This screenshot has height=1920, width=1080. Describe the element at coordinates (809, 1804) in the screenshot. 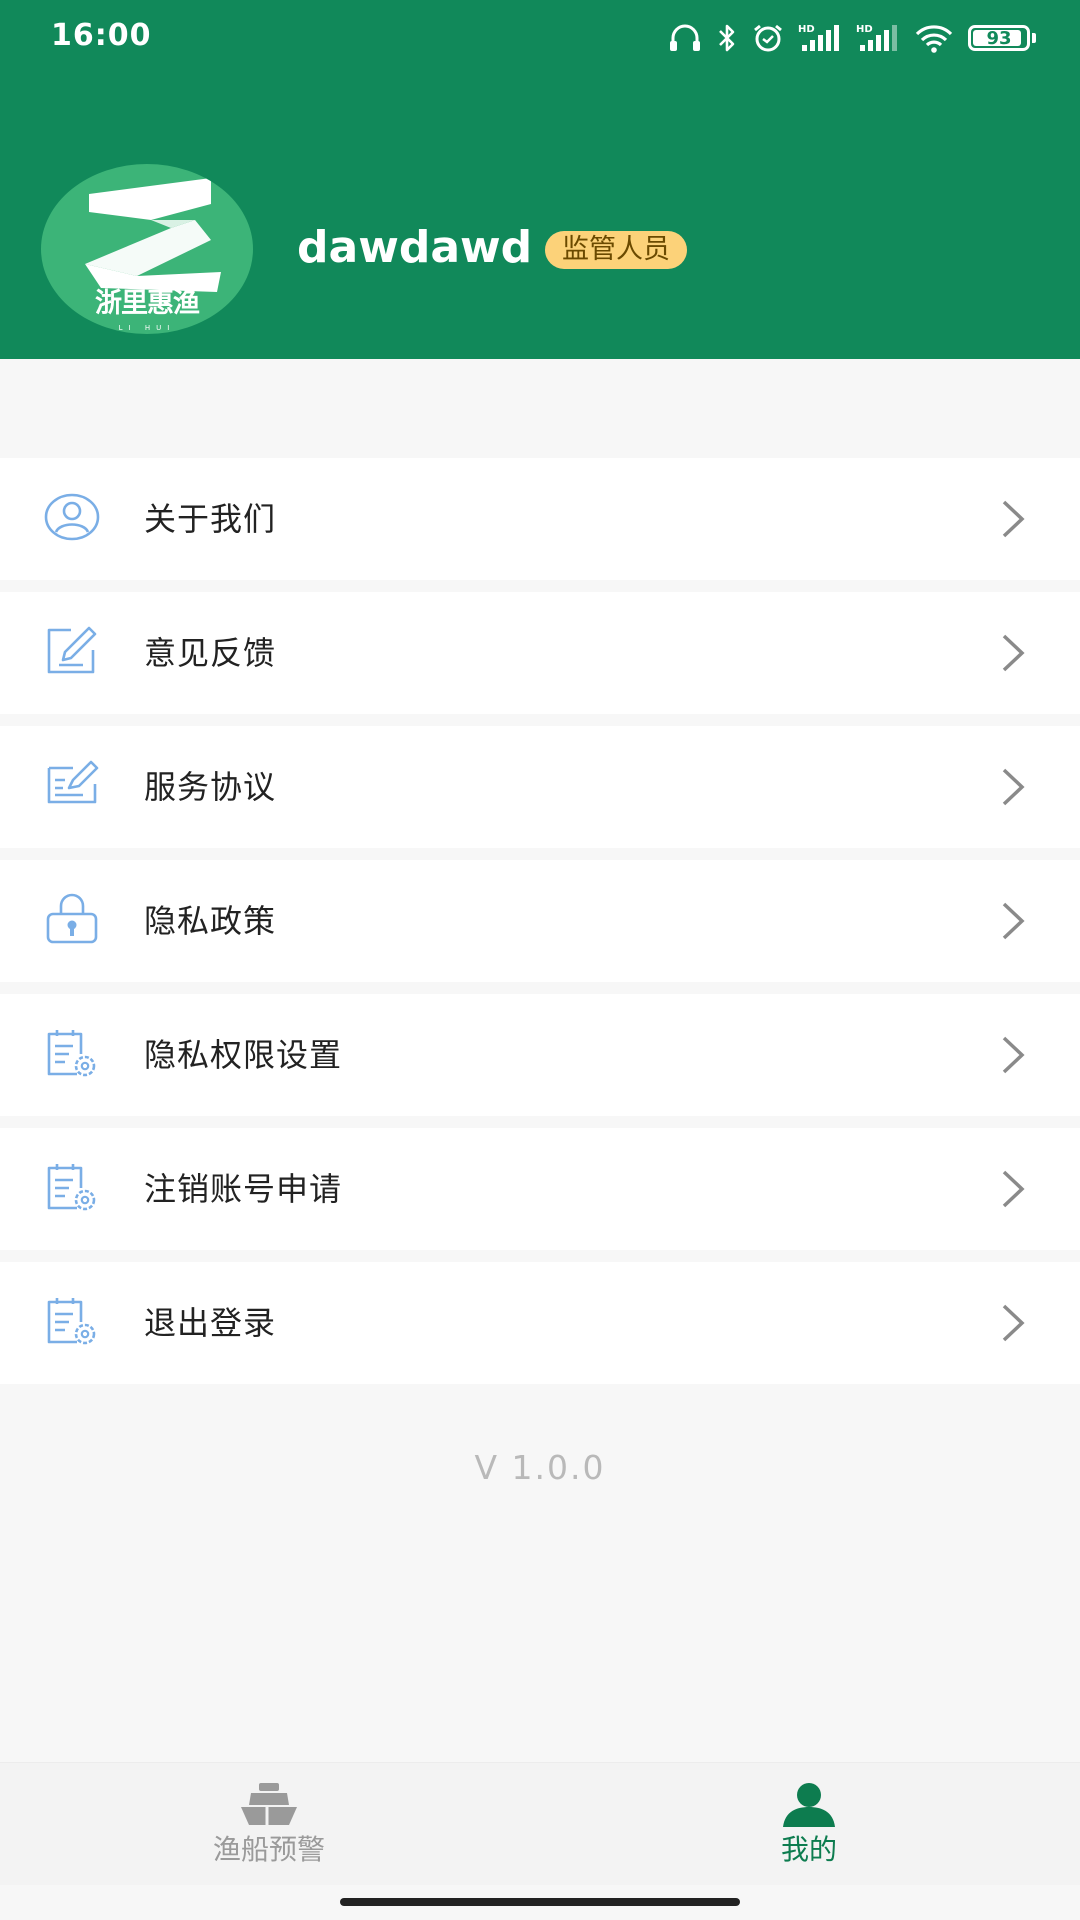

I see `person-icon` at that location.